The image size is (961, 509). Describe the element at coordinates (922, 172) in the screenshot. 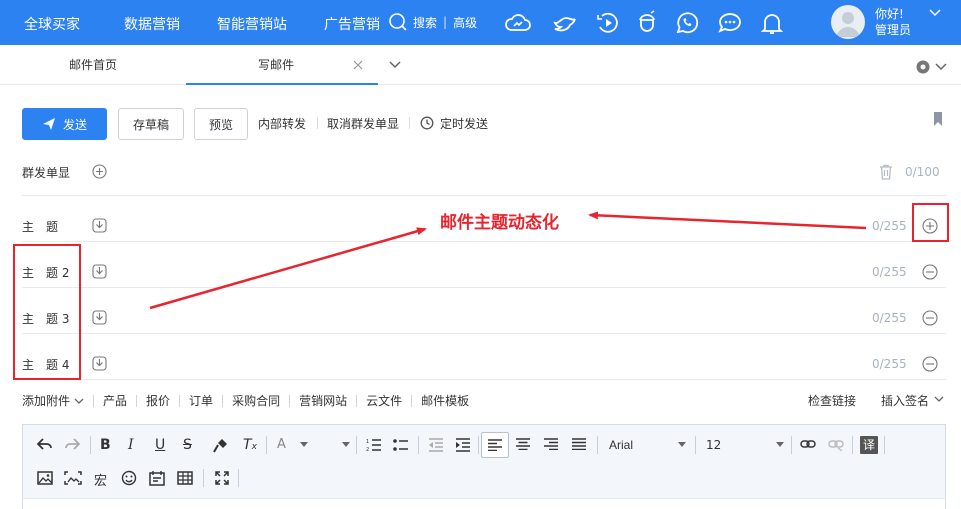

I see `recipient-count: 0/100` at that location.